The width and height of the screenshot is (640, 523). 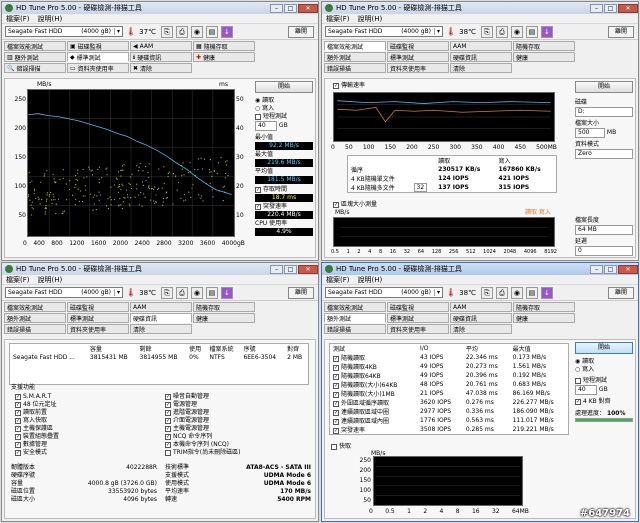 What do you see at coordinates (98, 46) in the screenshot?
I see `tab-disk-monitor: ▣ 磁碟監視` at bounding box center [98, 46].